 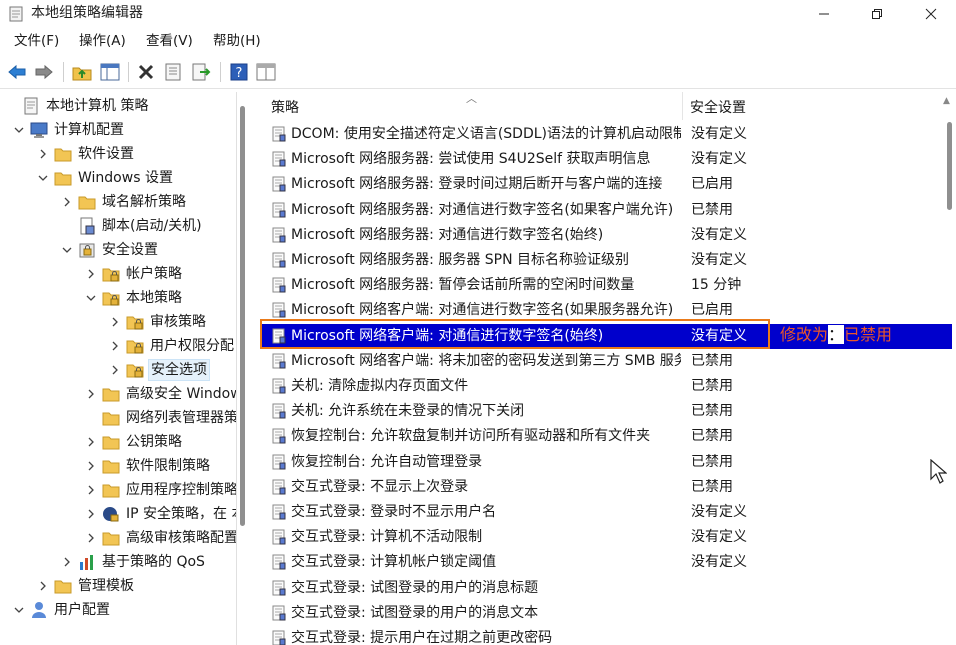 I want to click on security-setting-value: 已禁用, so click(x=712, y=209).